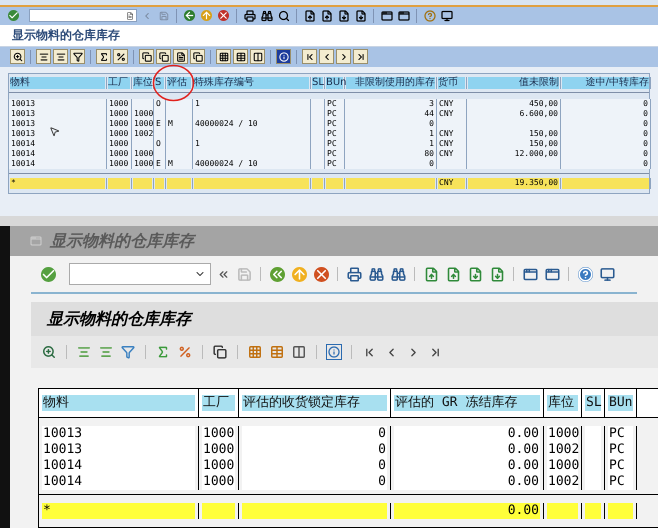  I want to click on column-header: 评估, so click(179, 82).